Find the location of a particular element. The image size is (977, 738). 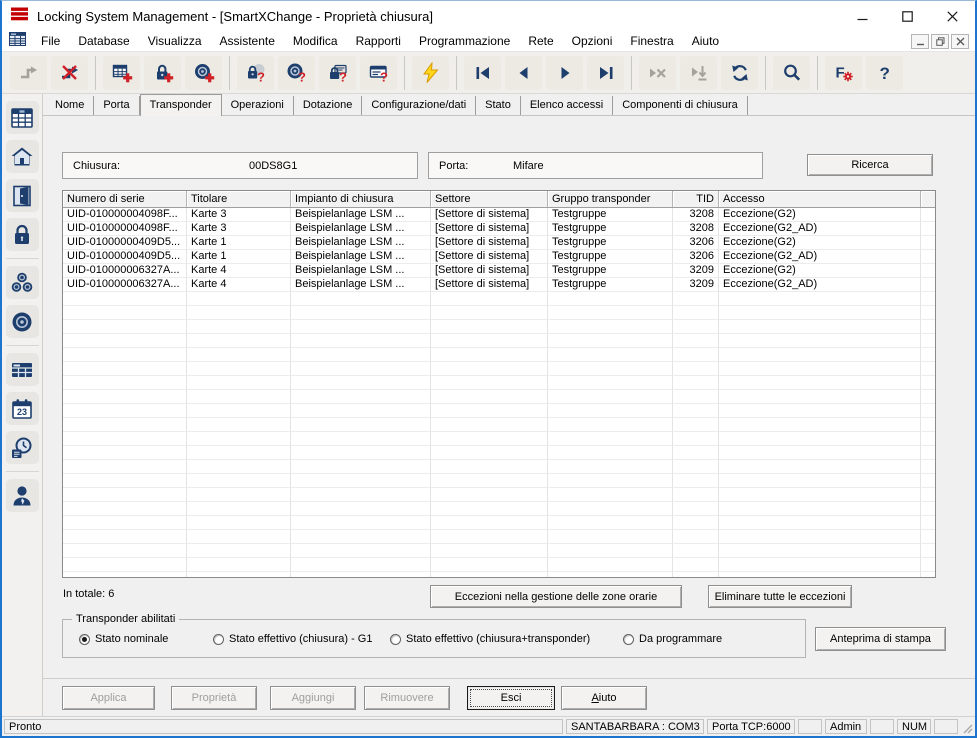

column-header-impianto-di-chiusura: Impianto di chiusura is located at coordinates (361, 199).